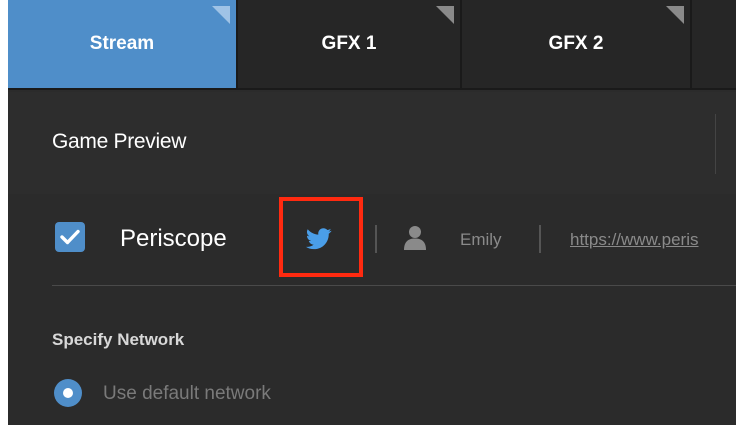  I want to click on checkmark-icon, so click(70, 237).